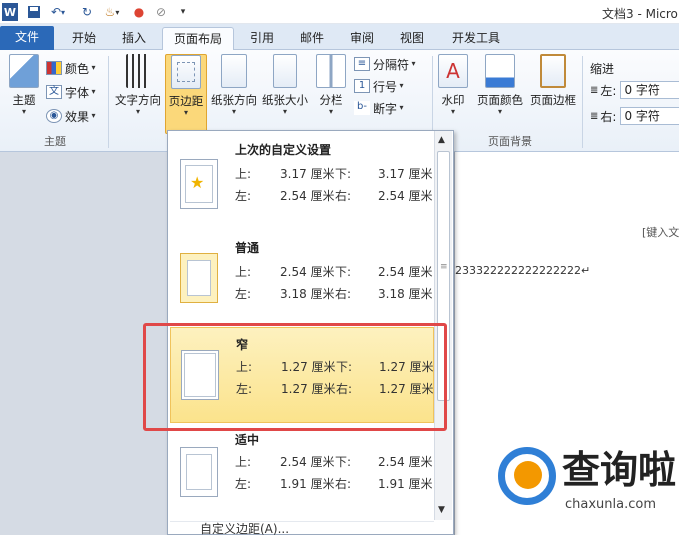 This screenshot has width=679, height=535. I want to click on tab-insert: 插入, so click(134, 38).